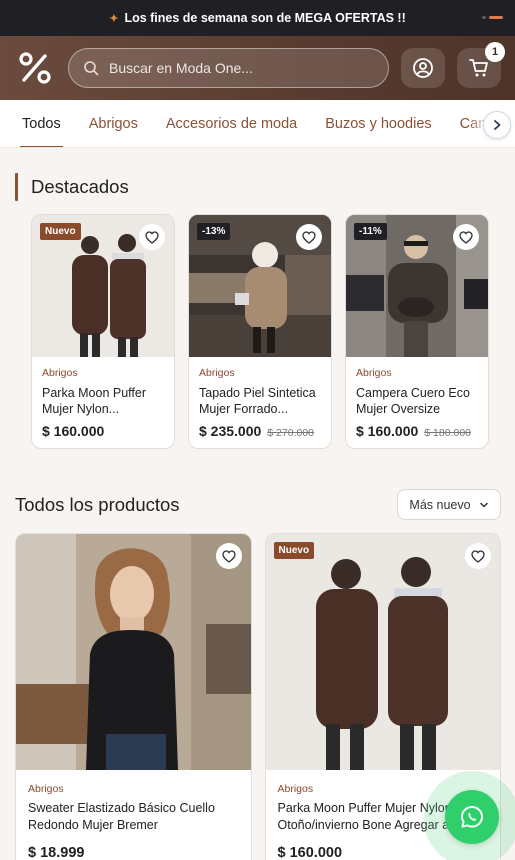 The width and height of the screenshot is (515, 860). Describe the element at coordinates (484, 17) in the screenshot. I see `carousel-dot` at that location.